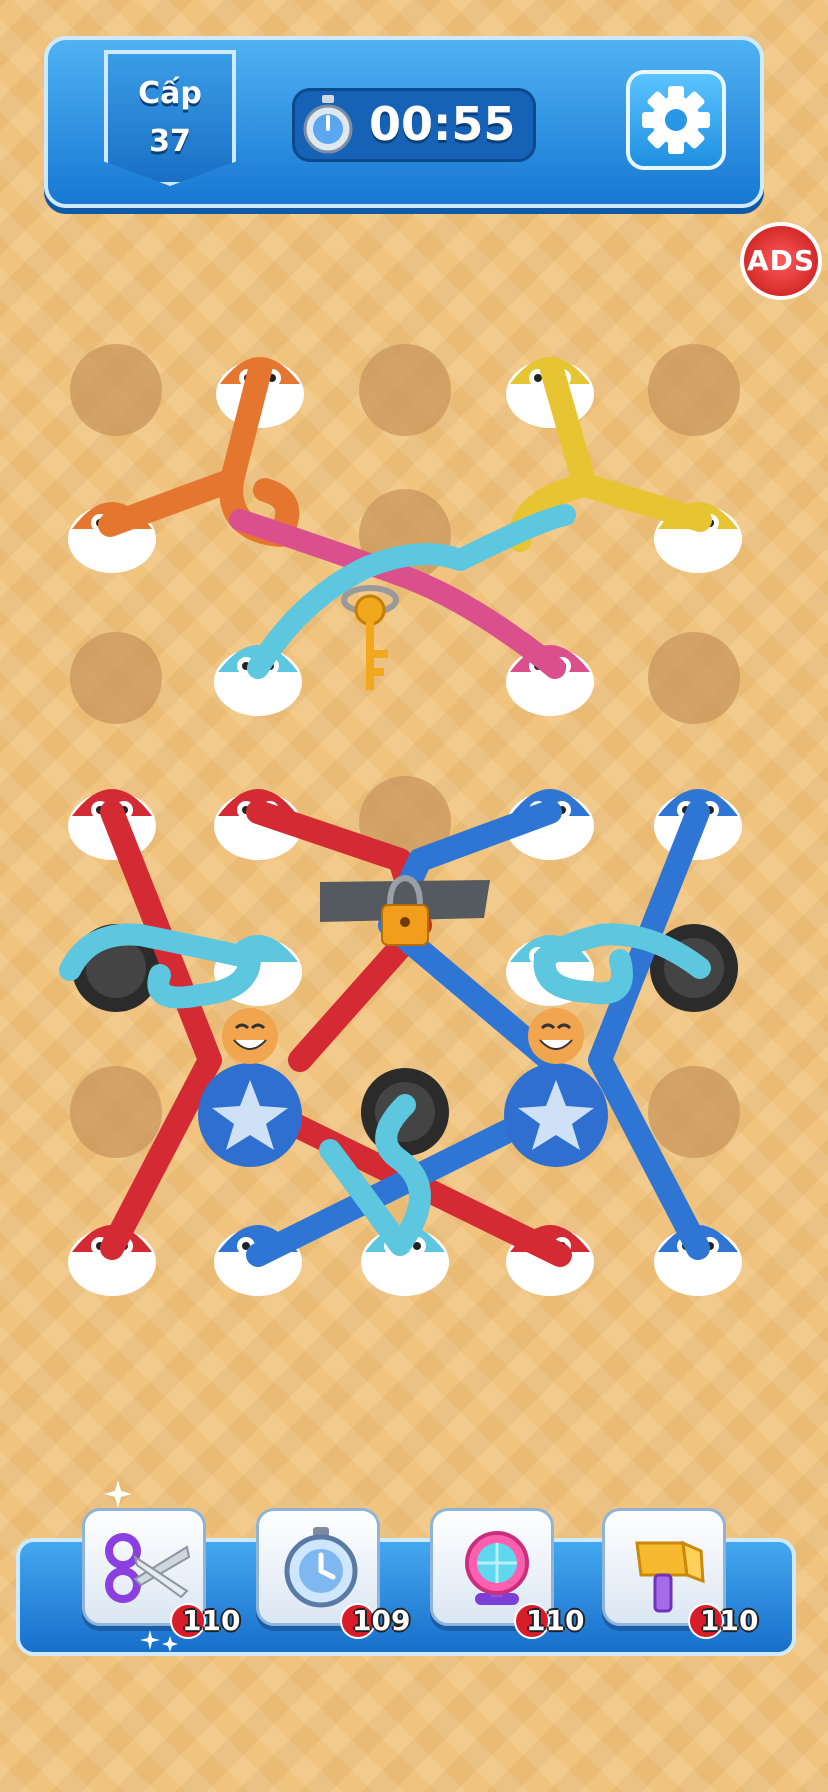 This screenshot has height=1792, width=828. Describe the element at coordinates (250, 1087) in the screenshot. I see `balloon-left` at that location.